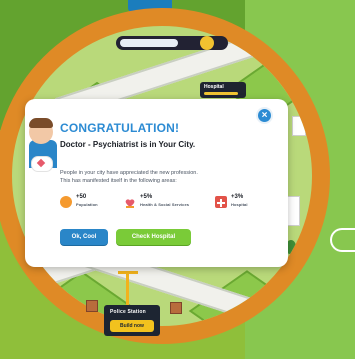  Describe the element at coordinates (237, 197) in the screenshot. I see `stat-hospital-value: +3%` at that location.